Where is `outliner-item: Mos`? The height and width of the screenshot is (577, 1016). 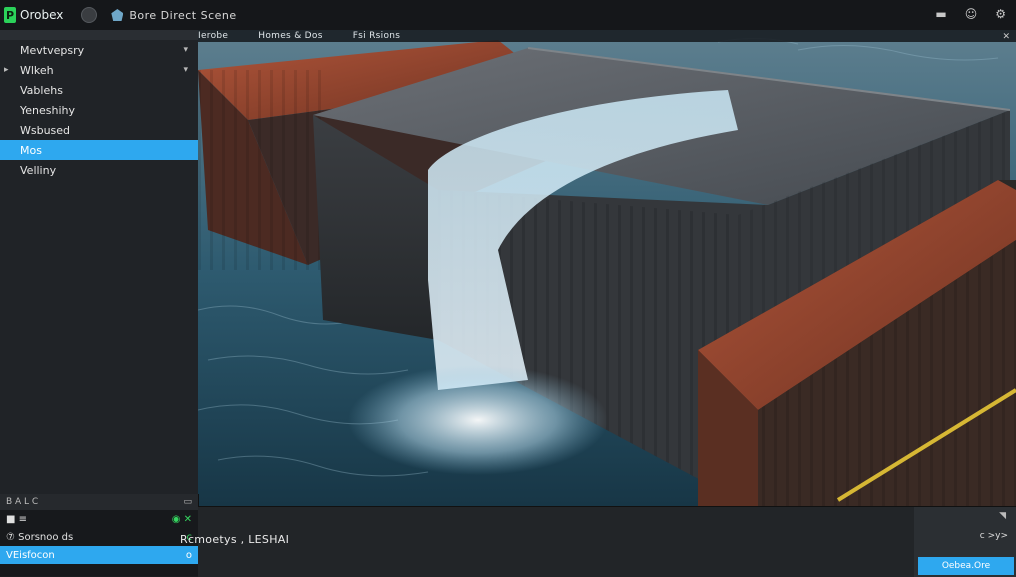 outliner-item: Mos is located at coordinates (99, 150).